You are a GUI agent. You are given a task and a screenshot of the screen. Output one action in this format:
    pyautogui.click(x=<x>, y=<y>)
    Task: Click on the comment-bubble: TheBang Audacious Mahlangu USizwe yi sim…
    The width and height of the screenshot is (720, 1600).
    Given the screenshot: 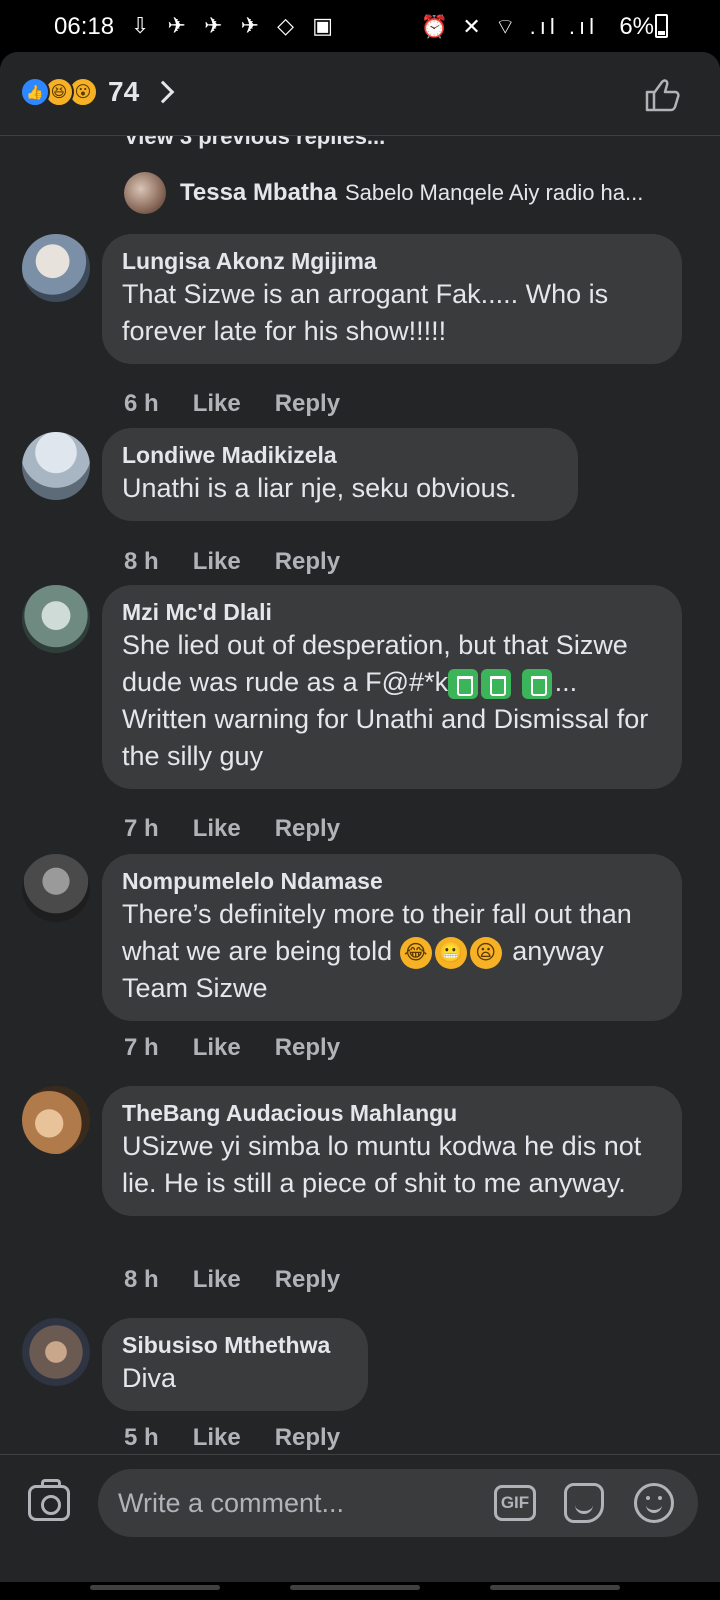 What is the action you would take?
    pyautogui.click(x=392, y=1151)
    